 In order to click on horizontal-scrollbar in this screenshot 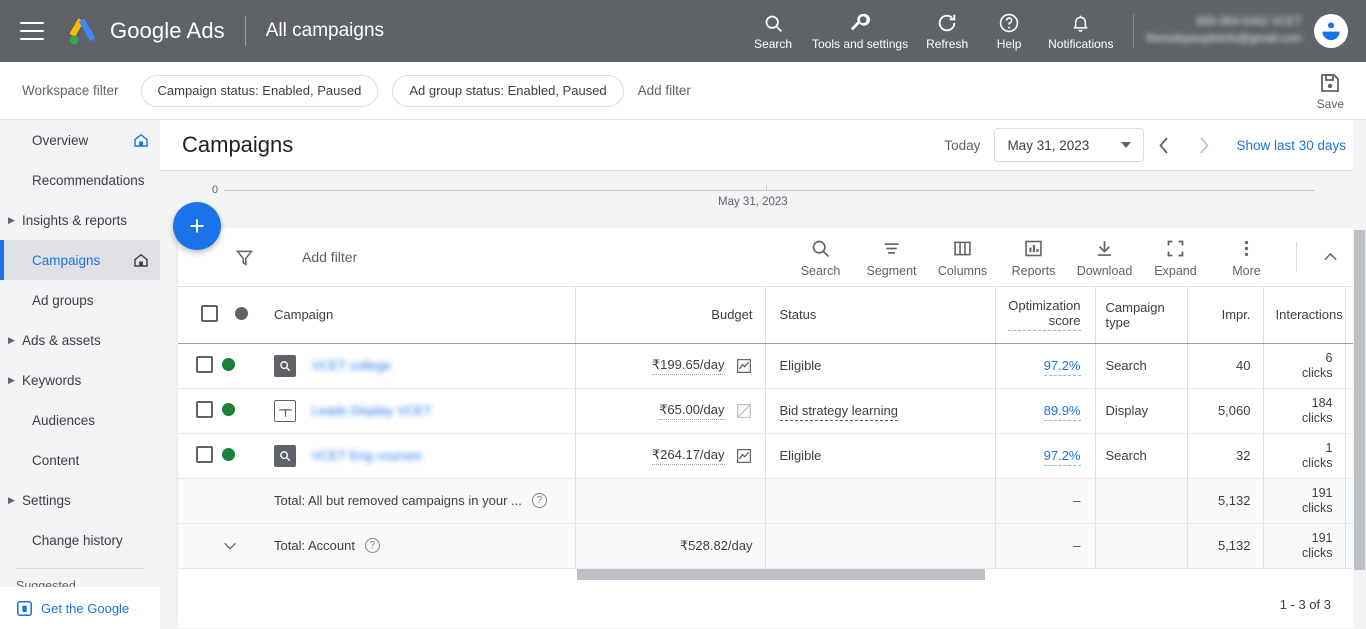, I will do `click(765, 574)`.